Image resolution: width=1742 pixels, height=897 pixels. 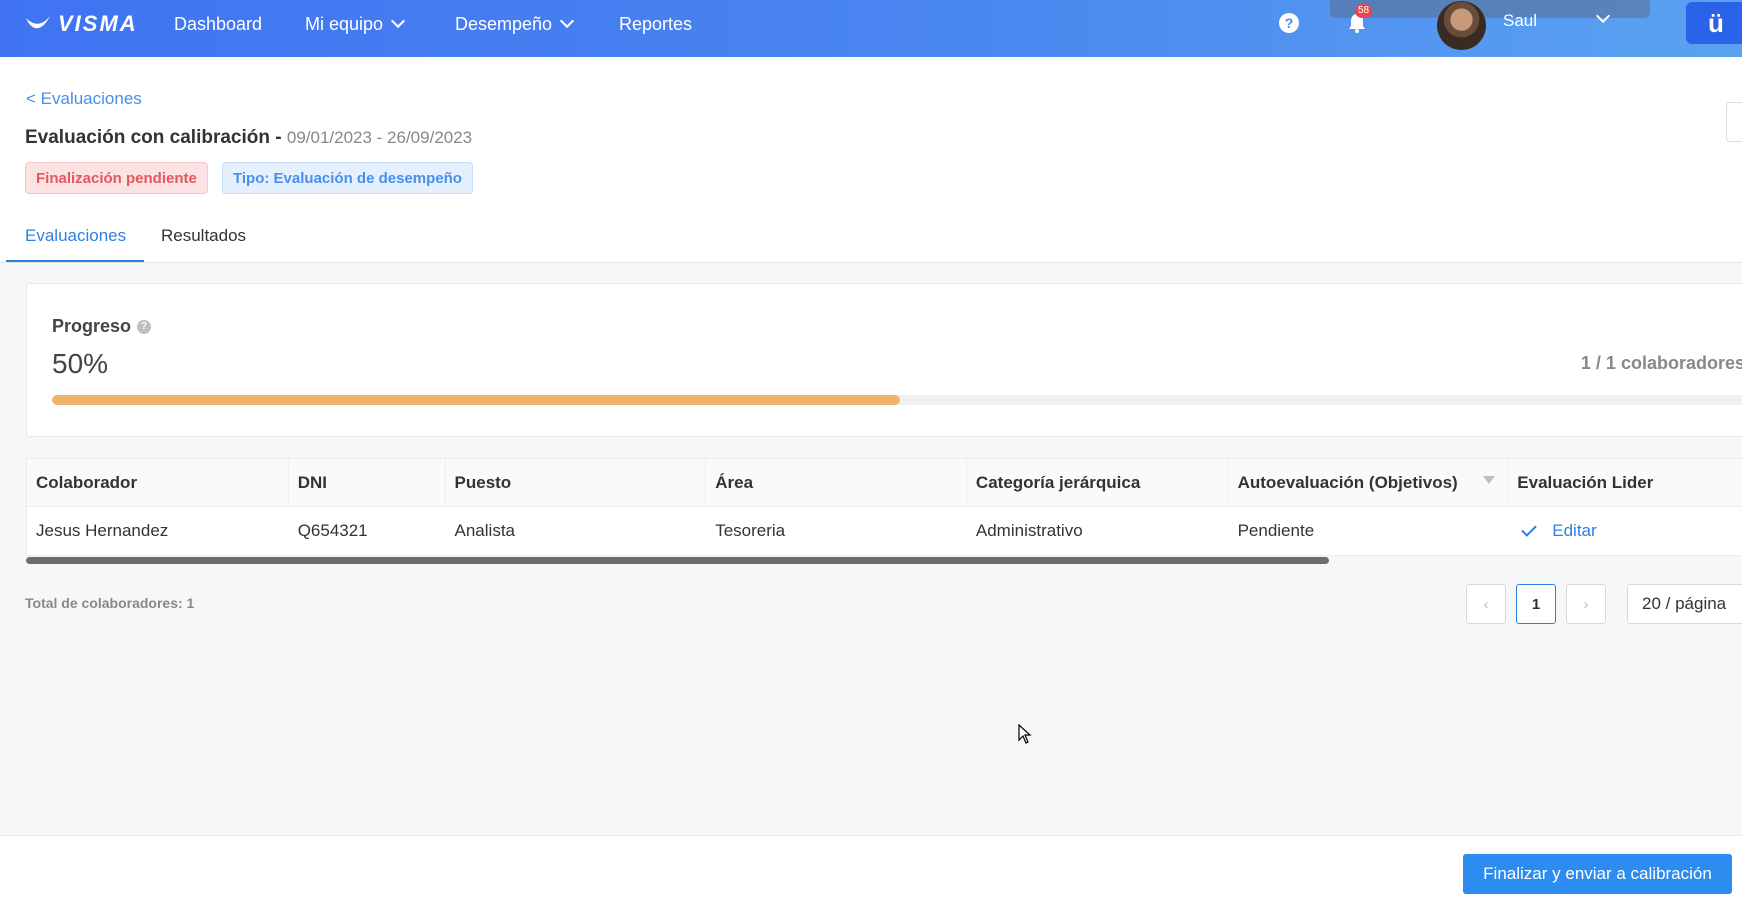 What do you see at coordinates (576, 482) in the screenshot?
I see `col-header-puesto: Puesto` at bounding box center [576, 482].